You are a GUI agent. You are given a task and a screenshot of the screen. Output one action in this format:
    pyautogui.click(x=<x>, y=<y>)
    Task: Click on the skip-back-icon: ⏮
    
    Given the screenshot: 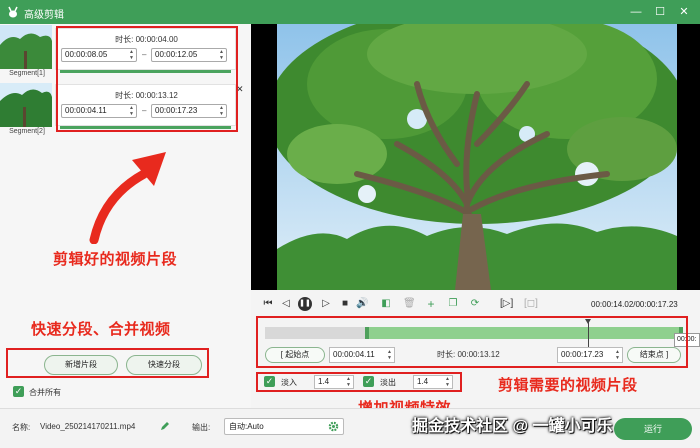 What is the action you would take?
    pyautogui.click(x=268, y=303)
    